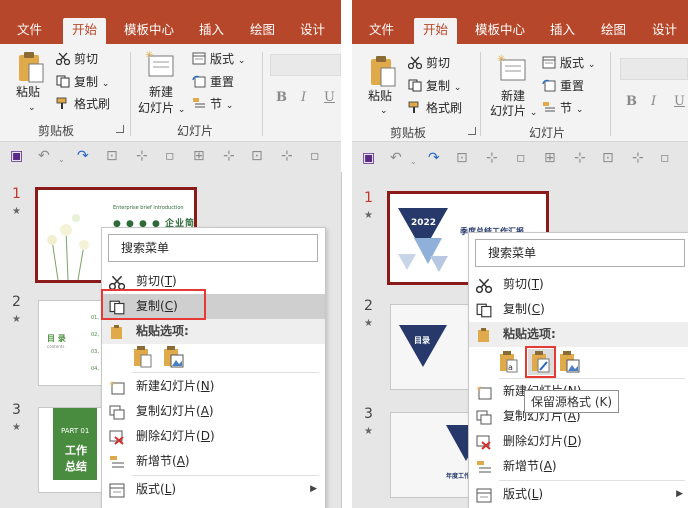 This screenshot has height=508, width=688. I want to click on submenu-arrow-icon: ▶, so click(313, 489).